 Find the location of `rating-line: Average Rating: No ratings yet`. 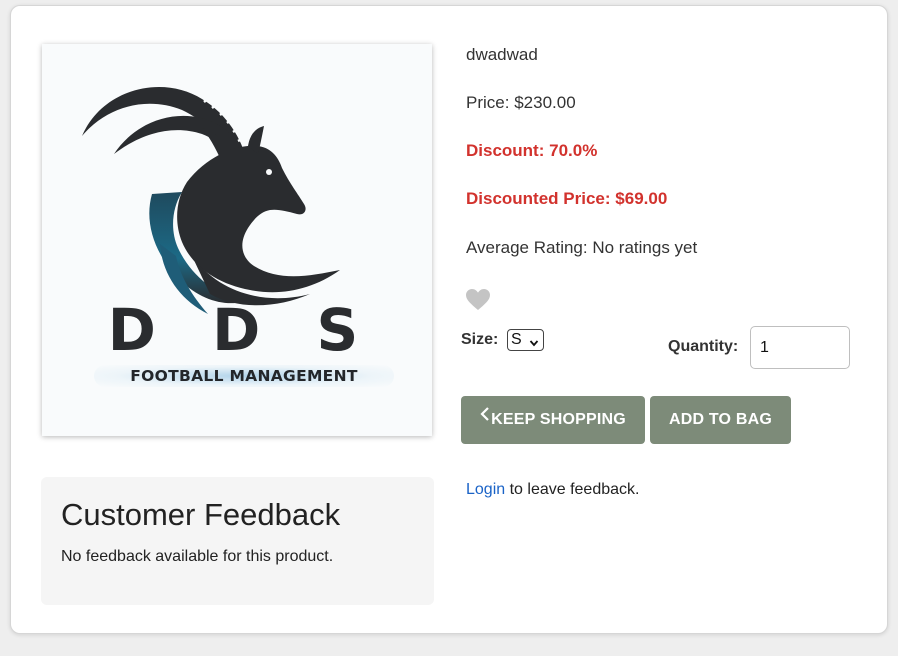

rating-line: Average Rating: No ratings yet is located at coordinates (581, 248).